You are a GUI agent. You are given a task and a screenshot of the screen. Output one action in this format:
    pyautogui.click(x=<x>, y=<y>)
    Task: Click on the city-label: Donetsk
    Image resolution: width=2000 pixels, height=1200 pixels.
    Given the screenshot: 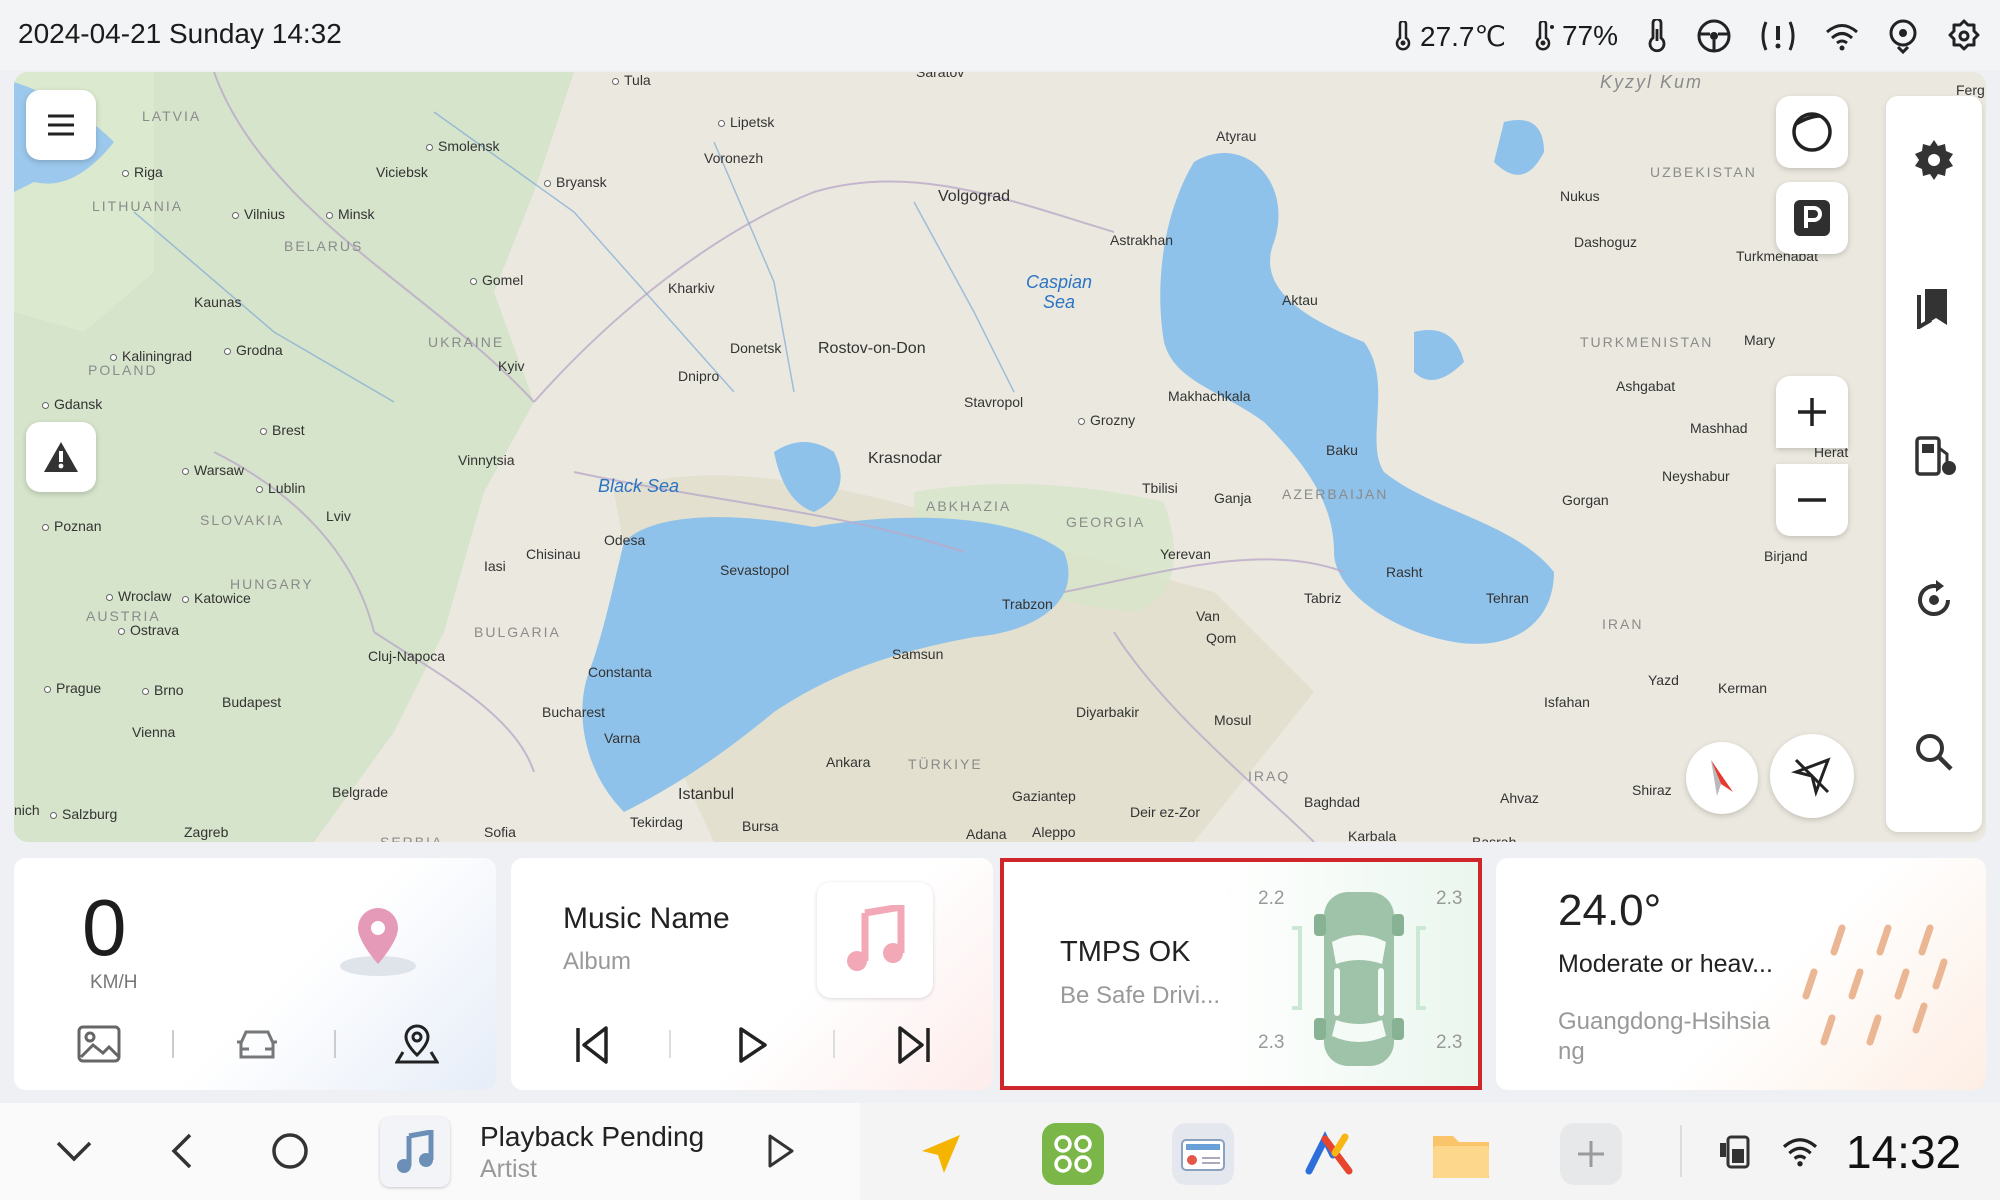 What is the action you would take?
    pyautogui.click(x=756, y=348)
    